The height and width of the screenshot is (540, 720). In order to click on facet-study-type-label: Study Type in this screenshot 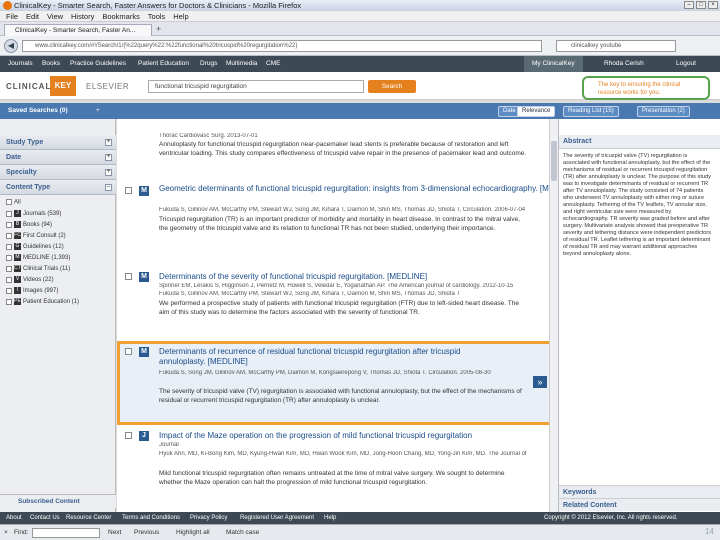, I will do `click(25, 142)`.